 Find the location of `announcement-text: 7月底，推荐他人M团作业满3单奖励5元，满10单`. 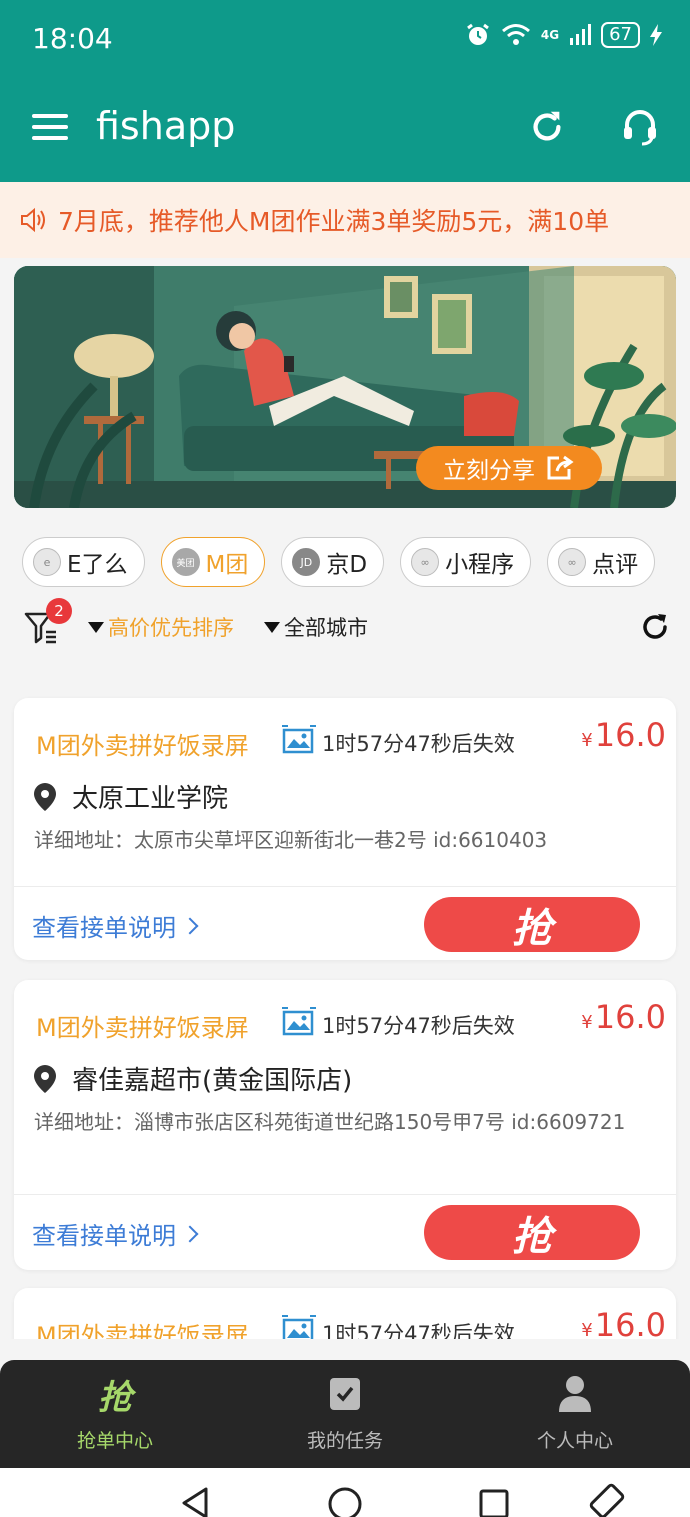

announcement-text: 7月底，推荐他人M团作业满3单奖励5元，满10单 is located at coordinates (334, 221).